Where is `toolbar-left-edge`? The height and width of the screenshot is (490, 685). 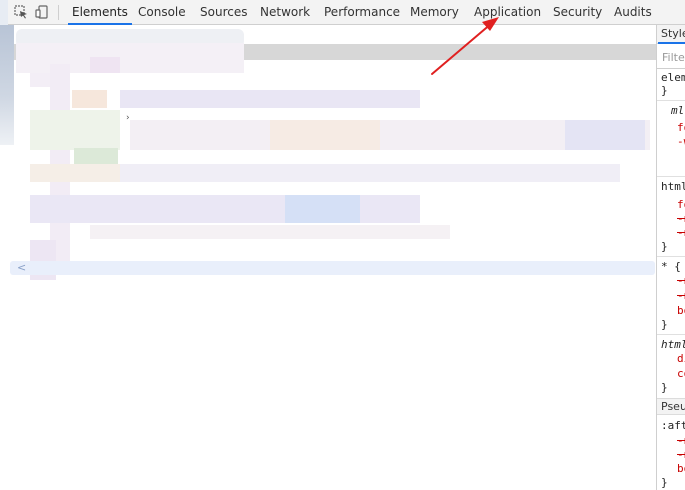
toolbar-left-edge is located at coordinates (4, 12).